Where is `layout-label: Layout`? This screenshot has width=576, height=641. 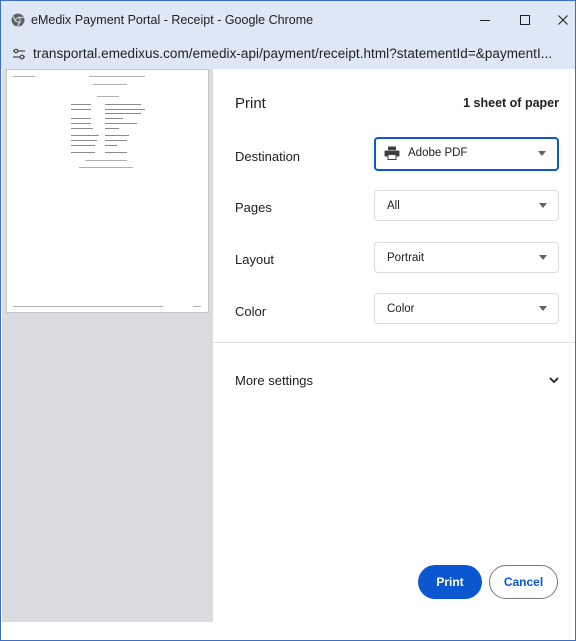 layout-label: Layout is located at coordinates (255, 259).